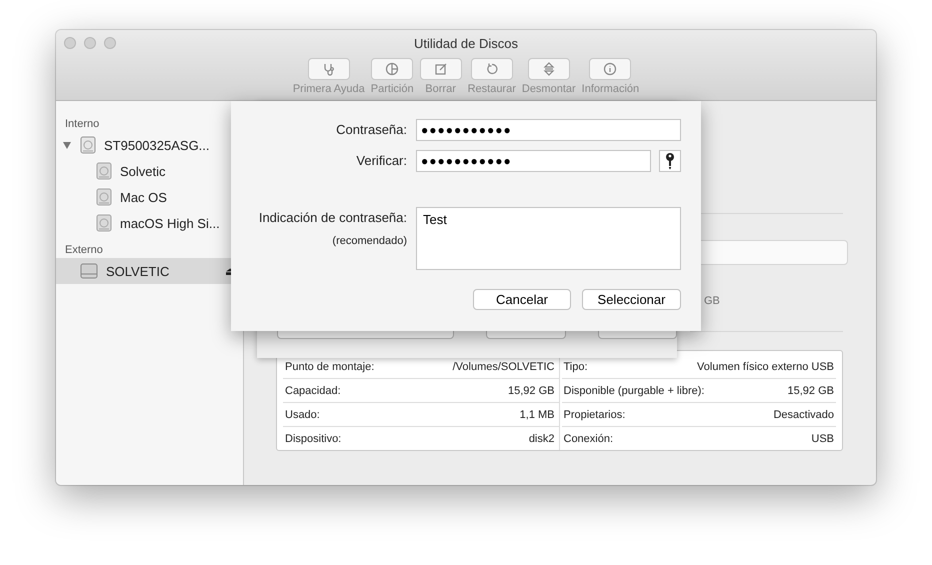 Image resolution: width=932 pixels, height=565 pixels. Describe the element at coordinates (332, 218) in the screenshot. I see `field-label: Indicación de contraseña:` at that location.